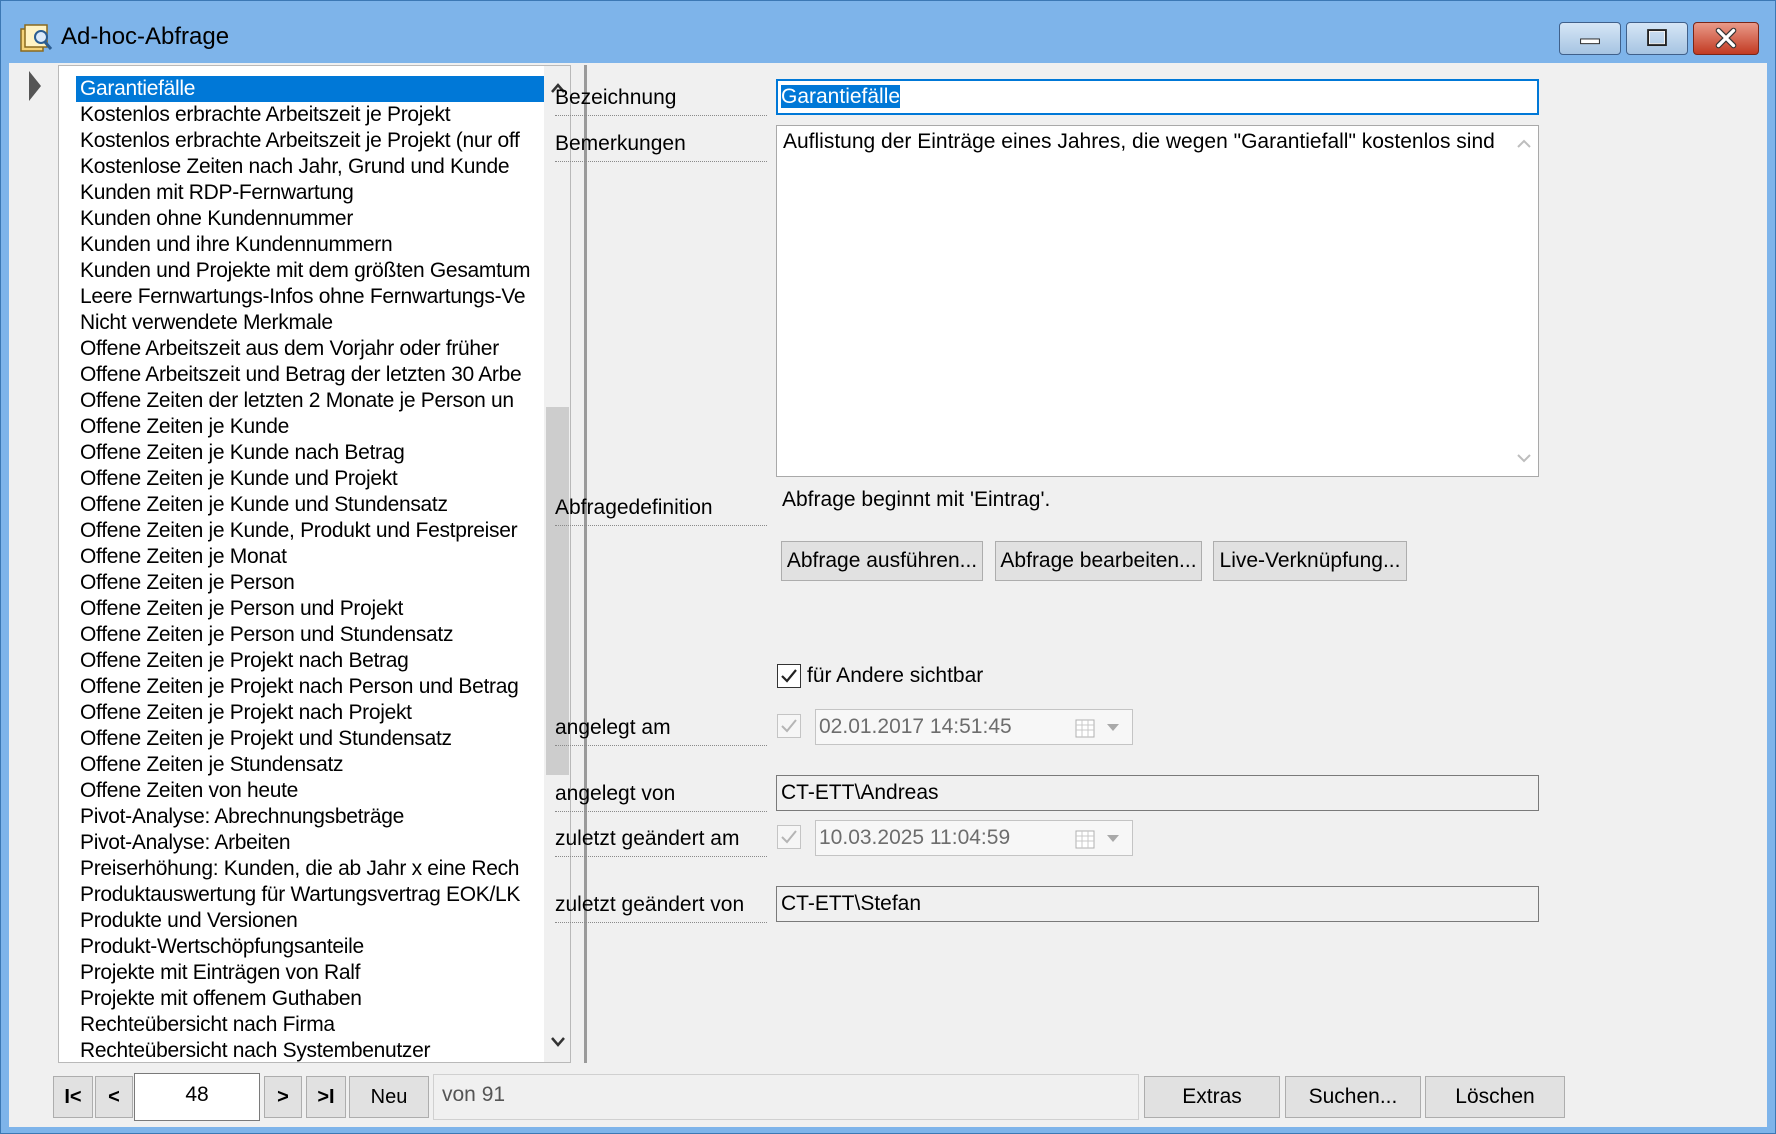 The image size is (1776, 1134). I want to click on list-item: Offene Zeiten je Stundensatz, so click(310, 765).